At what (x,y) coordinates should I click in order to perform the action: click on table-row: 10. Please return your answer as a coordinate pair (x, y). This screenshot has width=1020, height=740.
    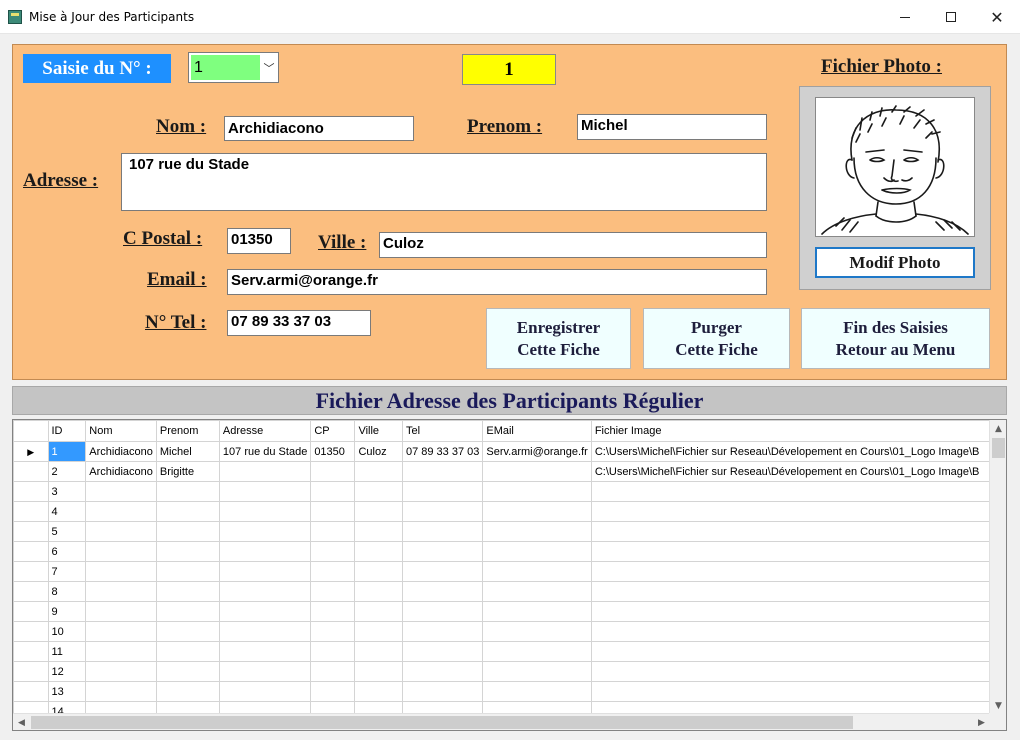
    Looking at the image, I should click on (501, 631).